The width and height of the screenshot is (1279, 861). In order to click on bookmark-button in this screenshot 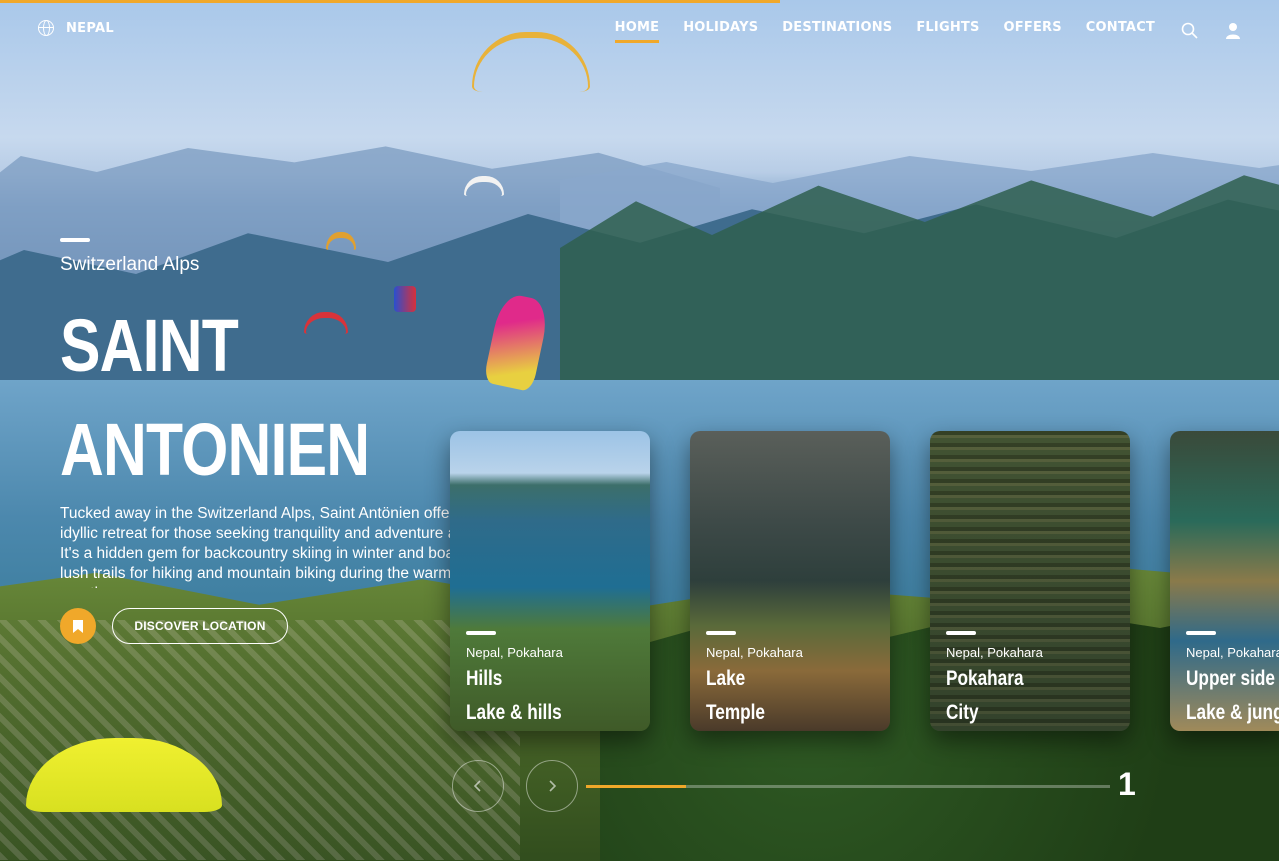, I will do `click(78, 626)`.